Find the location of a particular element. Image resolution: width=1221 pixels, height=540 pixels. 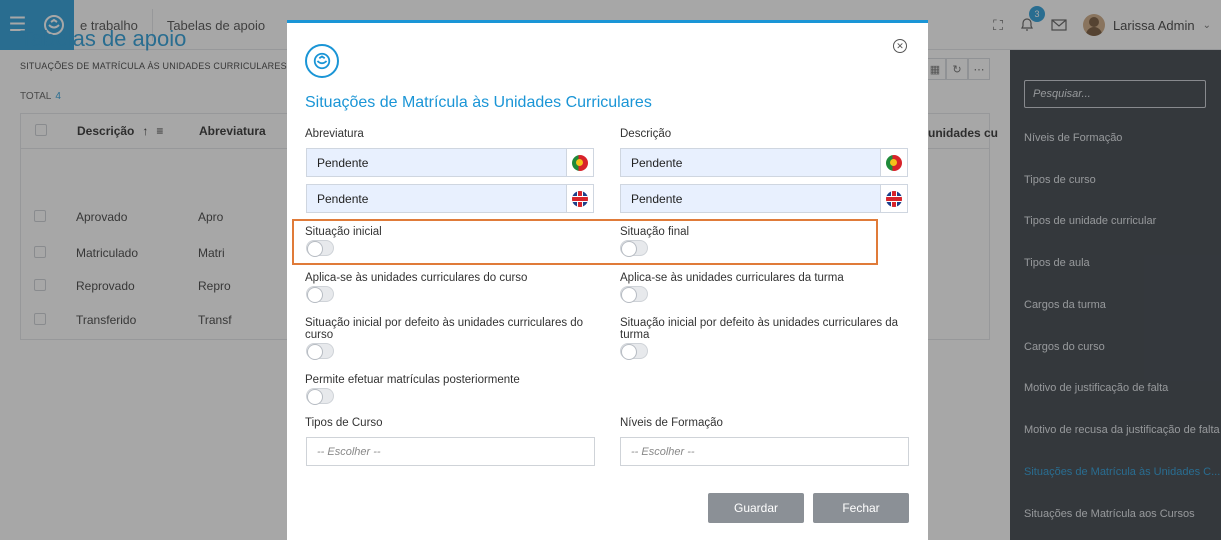

tipos-curso-select: -- Escolher -- is located at coordinates (450, 451).